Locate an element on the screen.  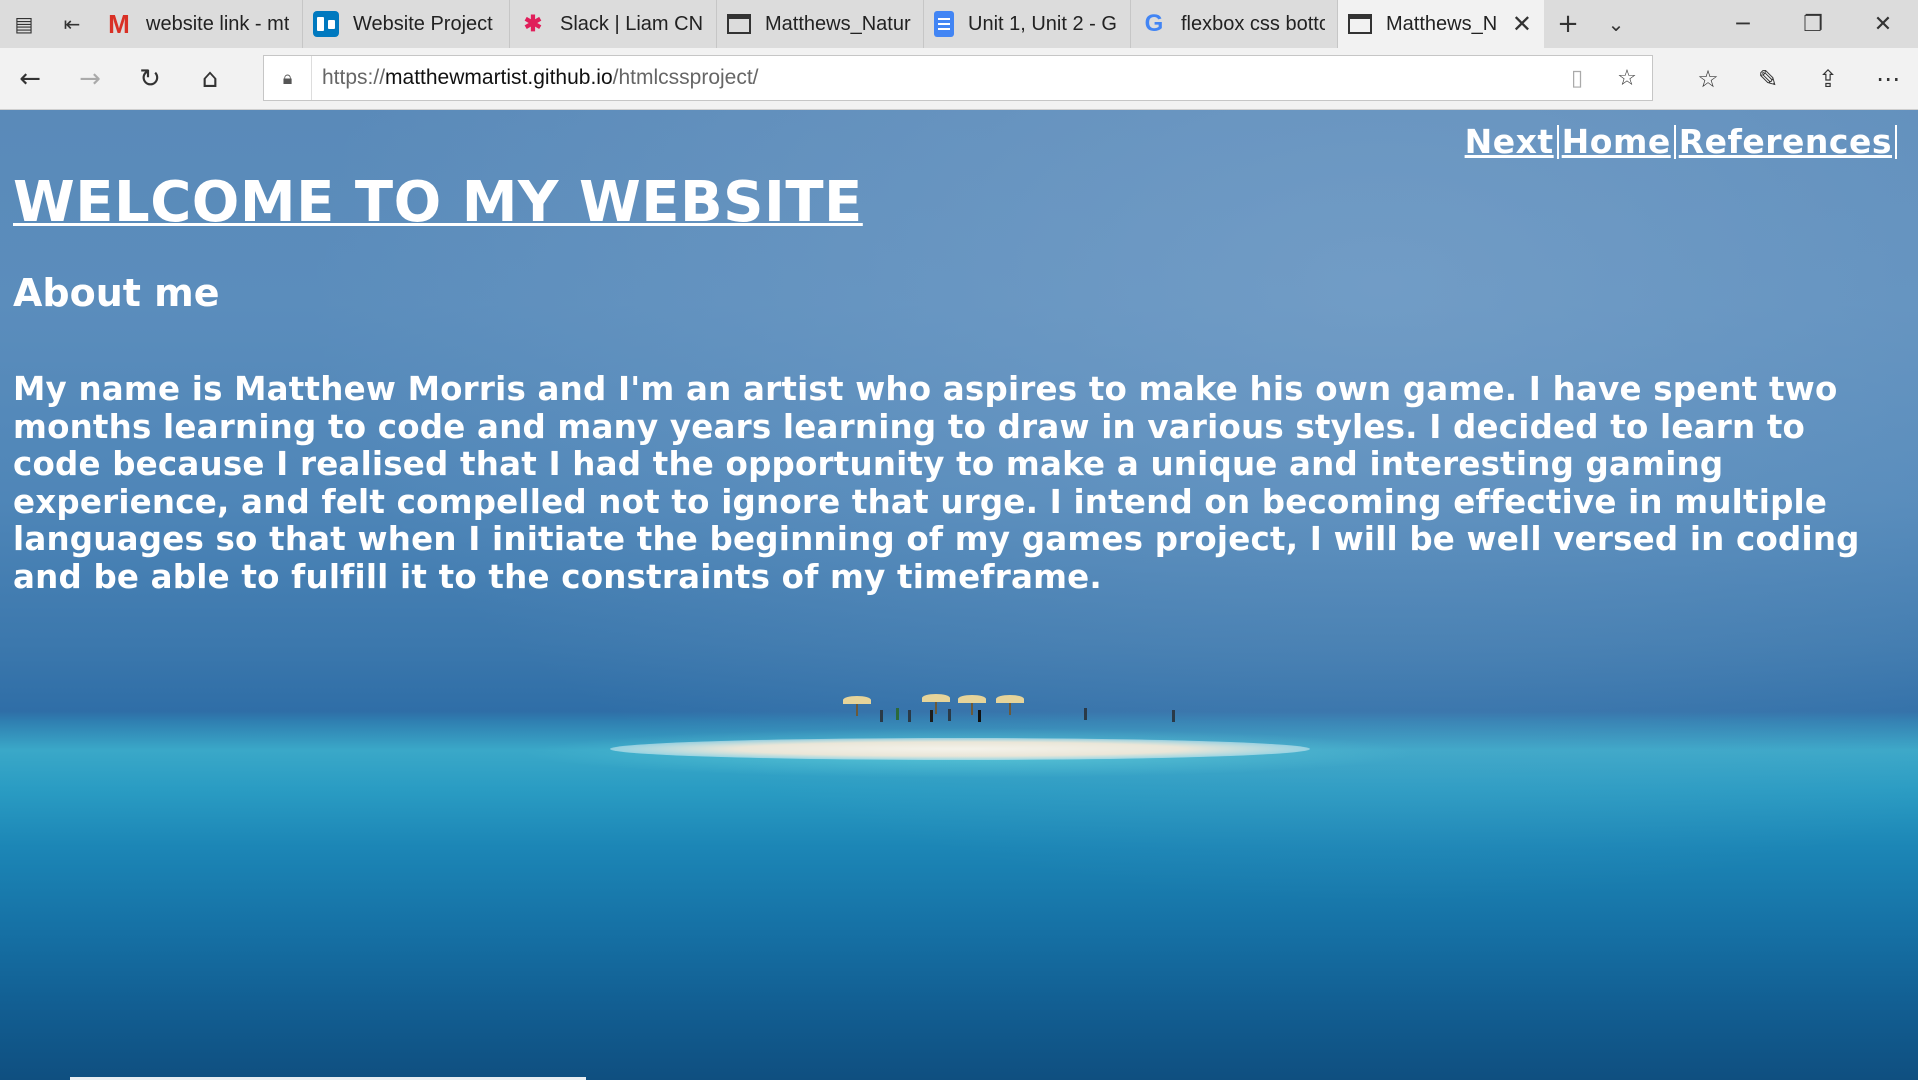
tab-trello: Website Project | is located at coordinates (406, 24).